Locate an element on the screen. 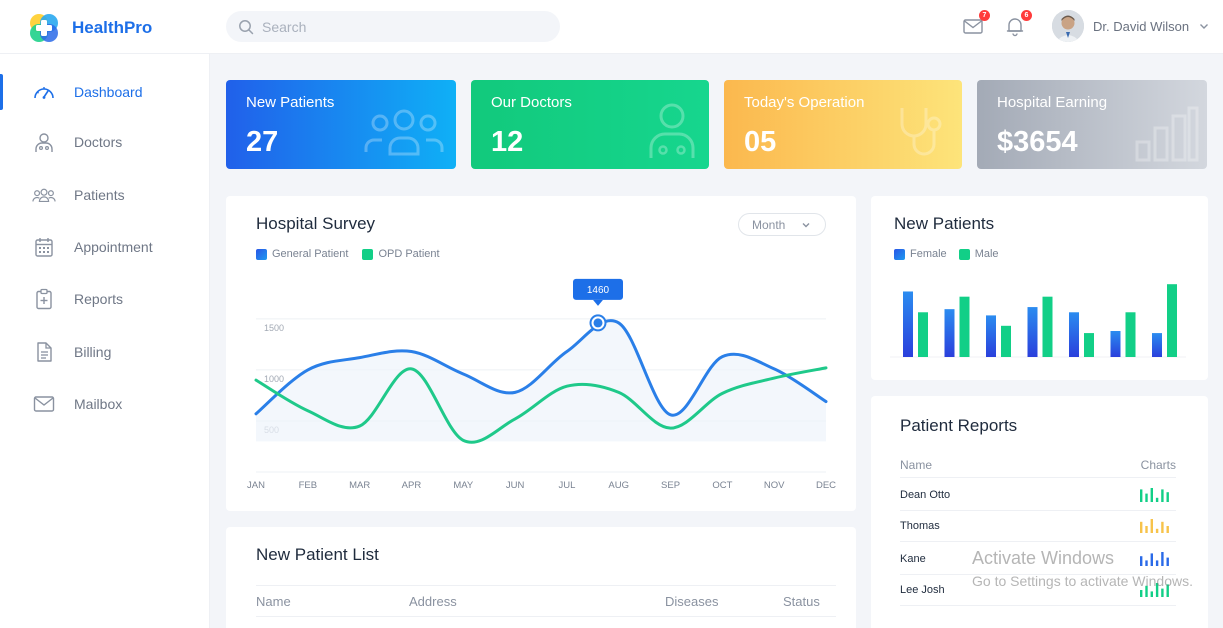 This screenshot has width=1223, height=628. sidebar-item-billing: Billing is located at coordinates (105, 352).